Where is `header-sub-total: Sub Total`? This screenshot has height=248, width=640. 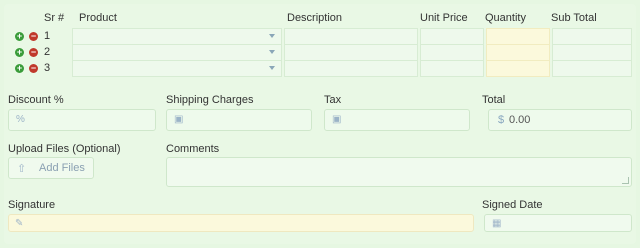 header-sub-total: Sub Total is located at coordinates (574, 18).